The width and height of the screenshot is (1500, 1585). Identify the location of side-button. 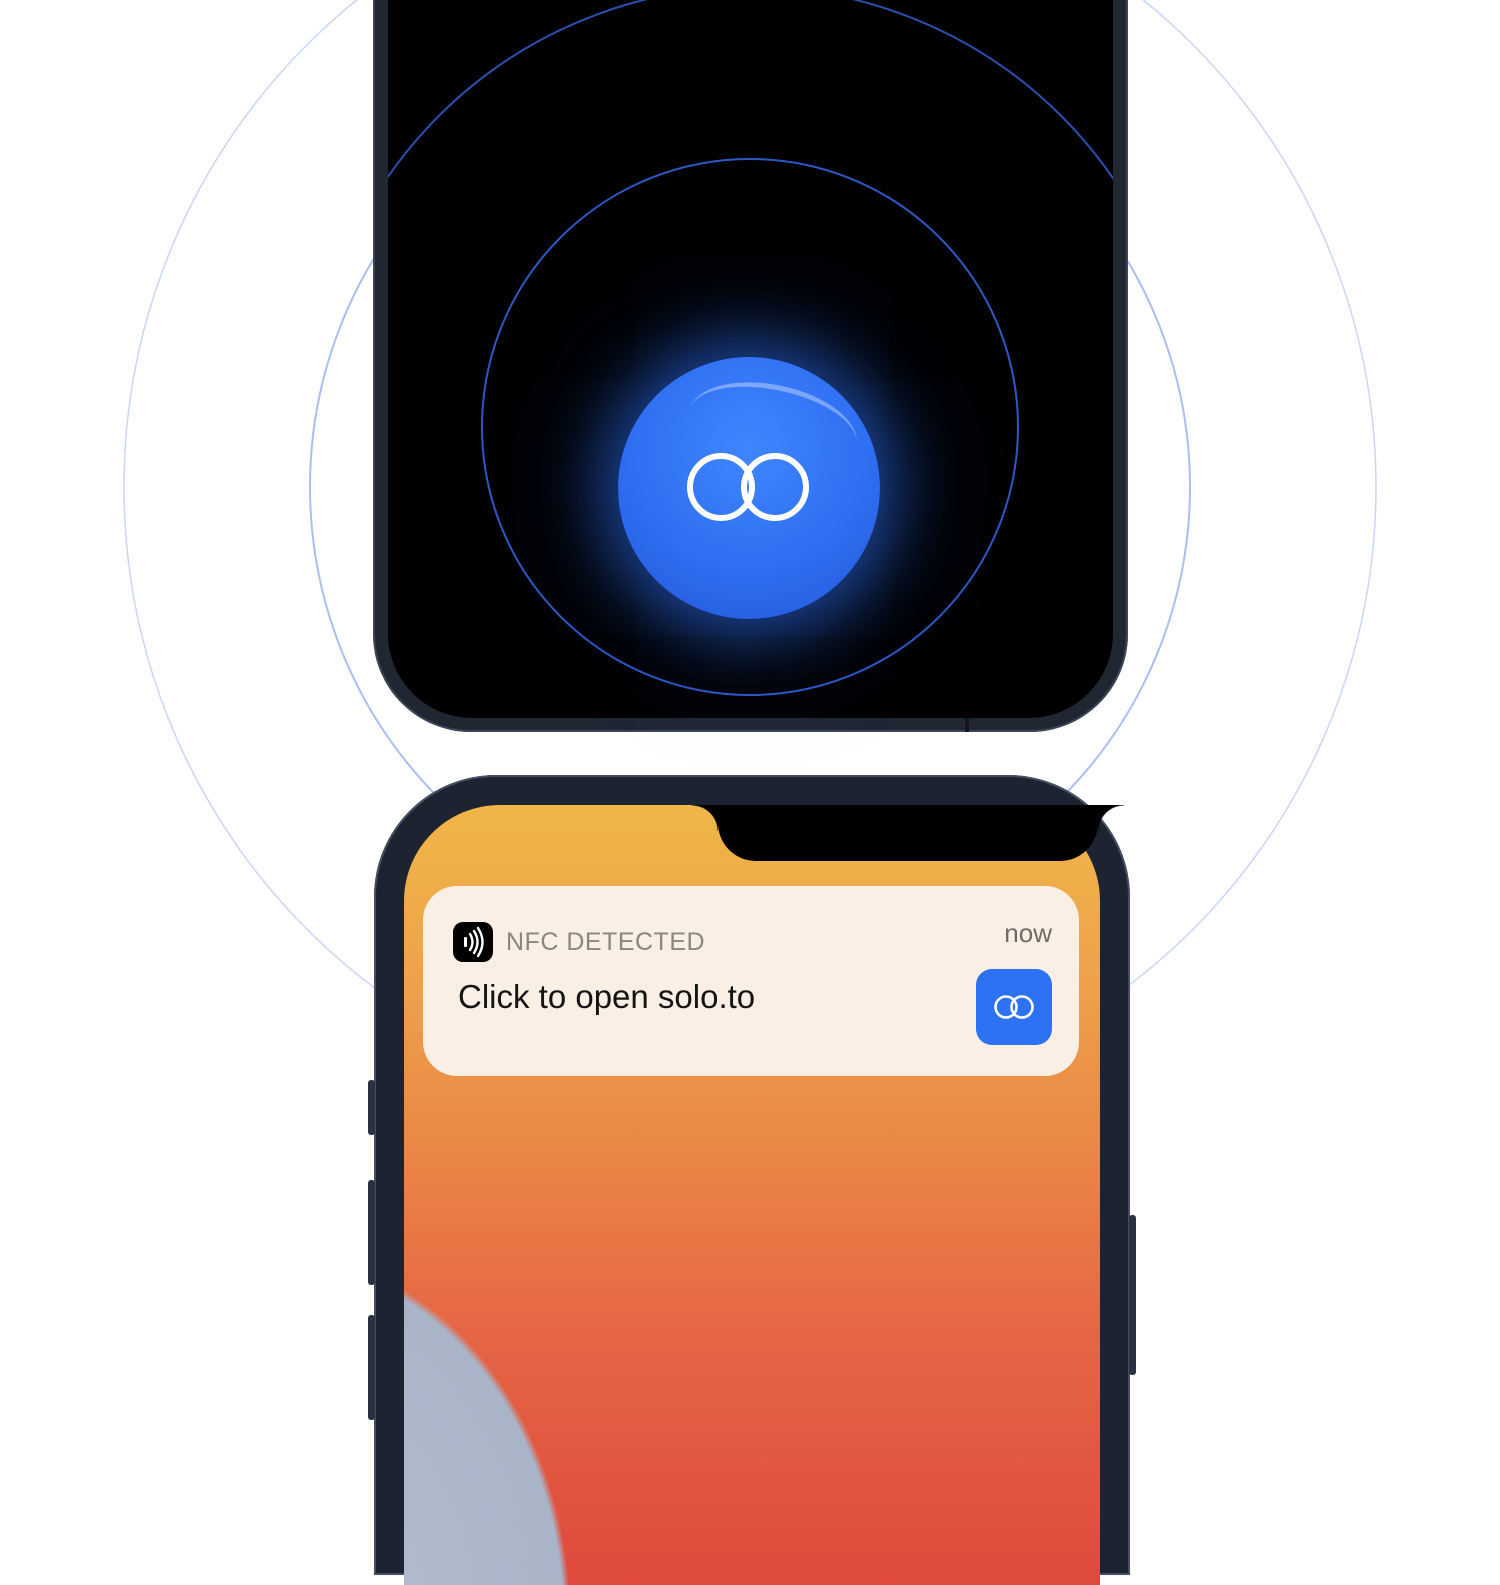
(1132, 1295).